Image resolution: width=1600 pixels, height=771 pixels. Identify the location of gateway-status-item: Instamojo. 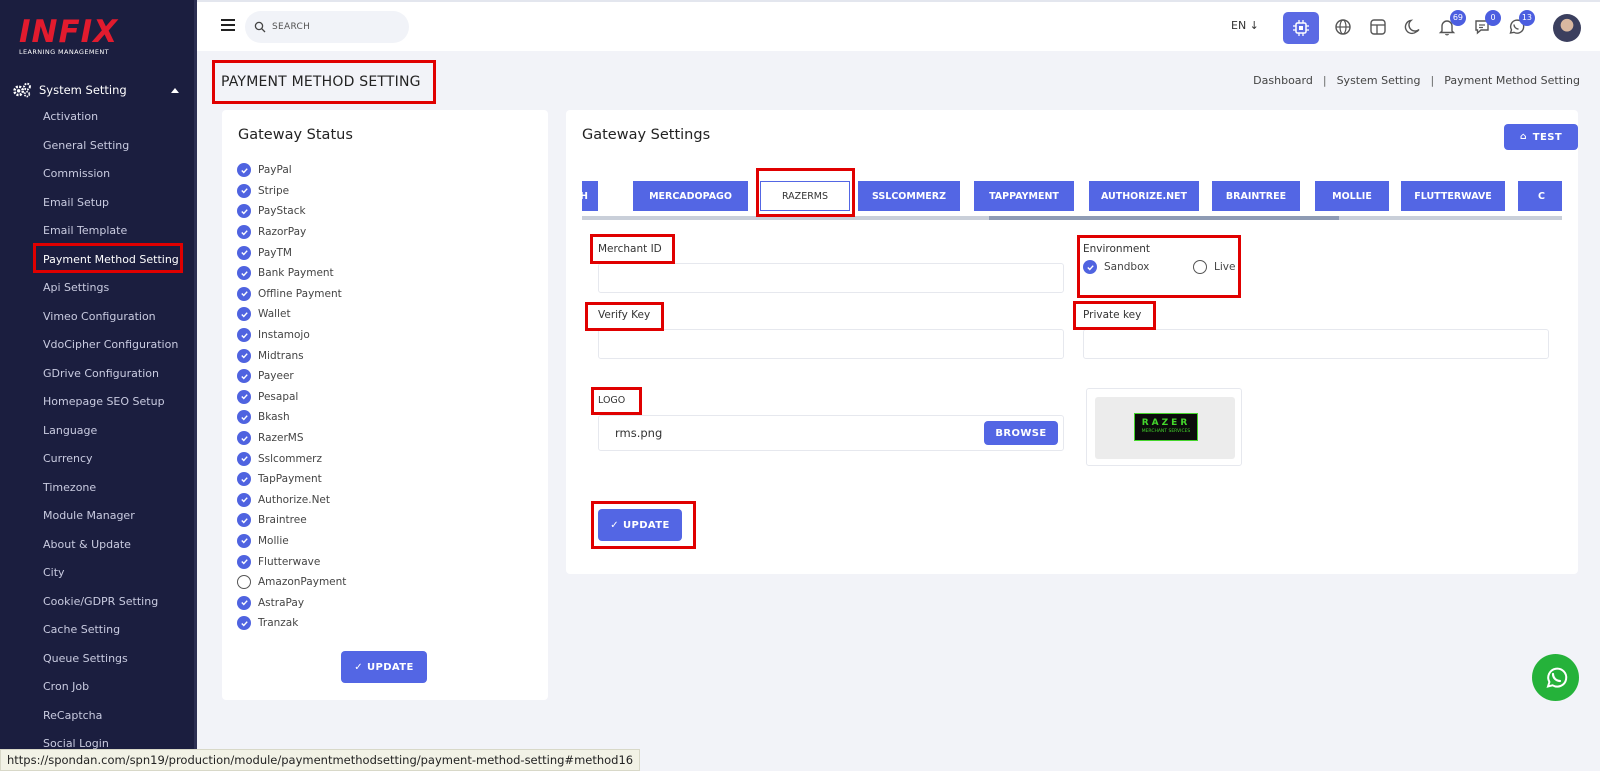
(291, 335).